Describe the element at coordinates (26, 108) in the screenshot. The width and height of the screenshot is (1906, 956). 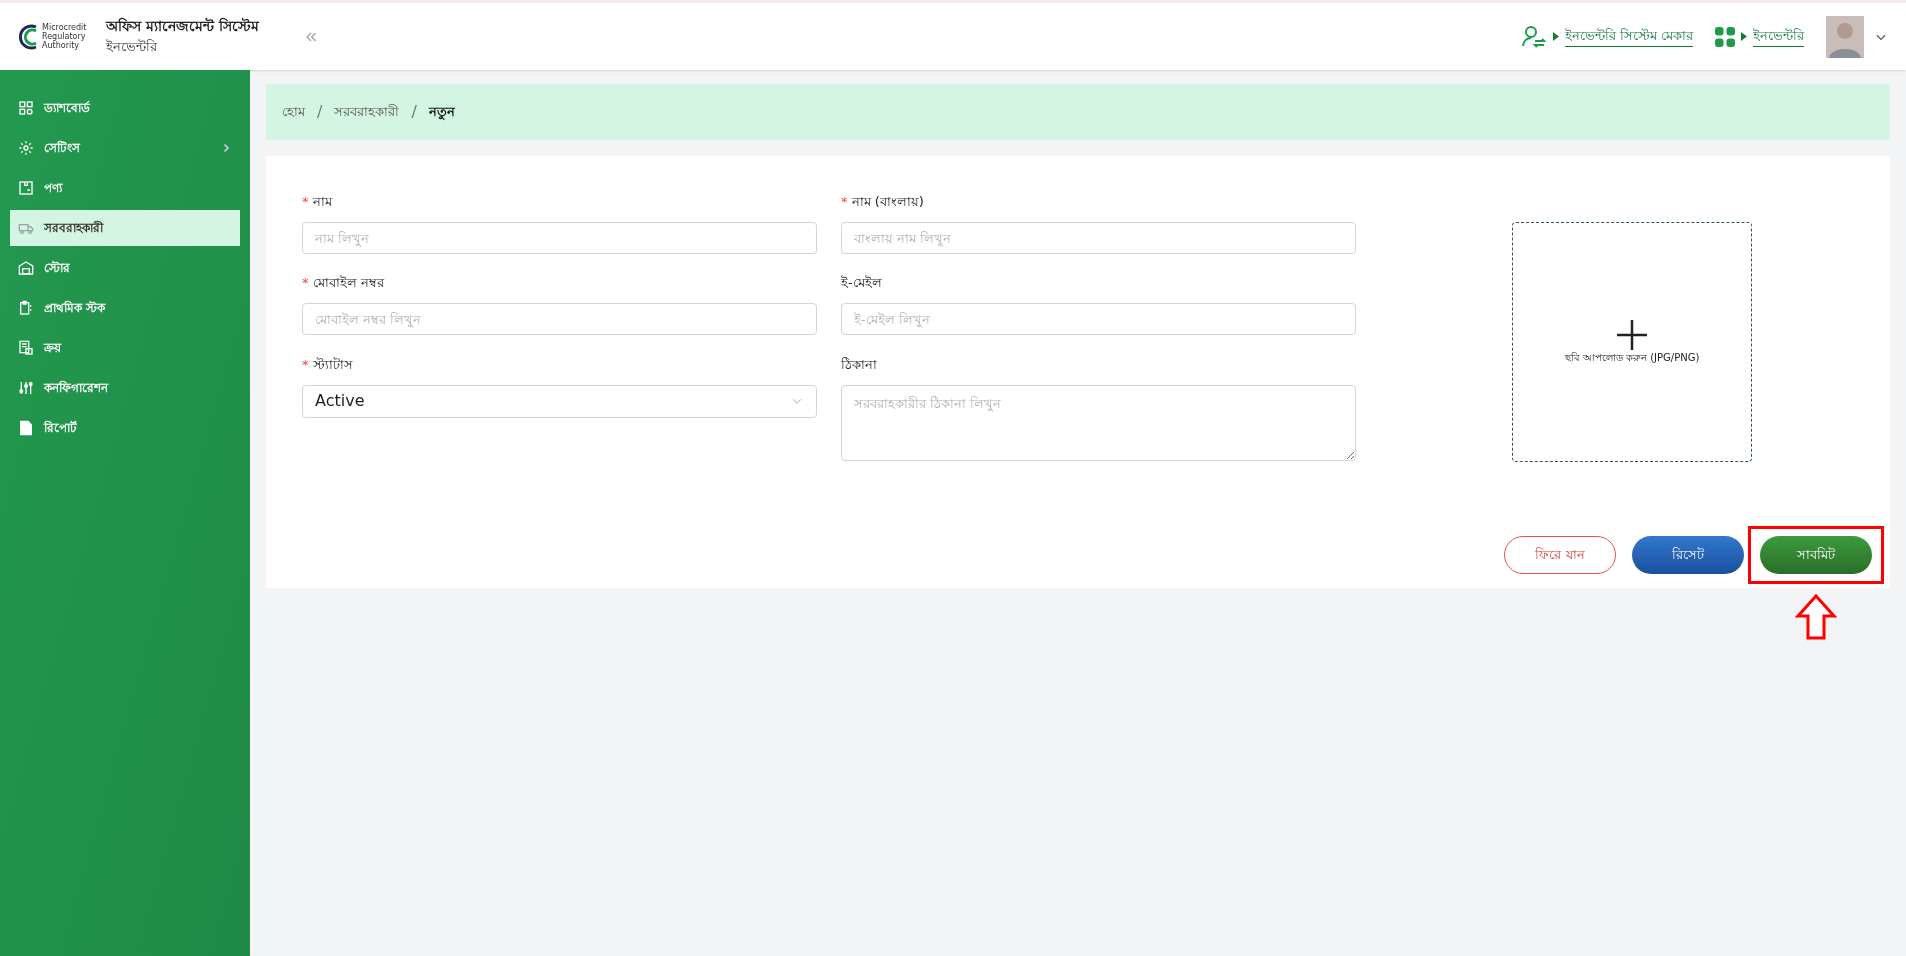
I see `grid-icon` at that location.